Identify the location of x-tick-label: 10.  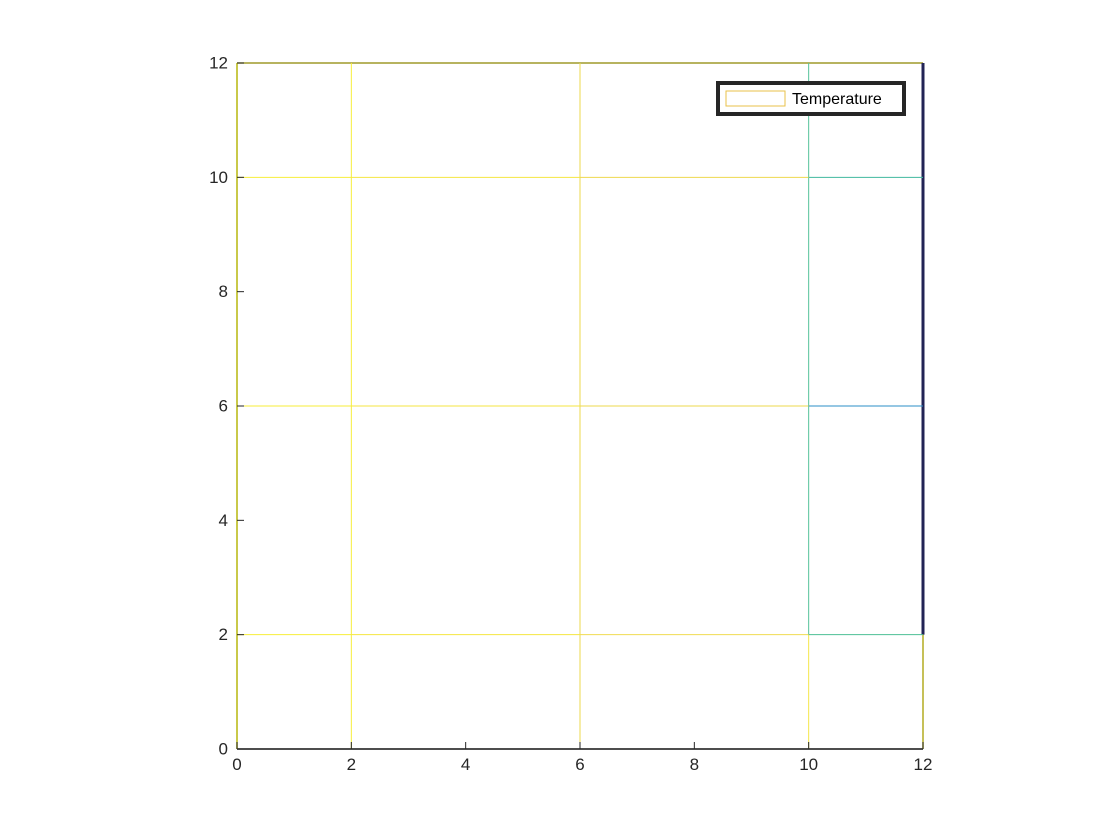
(808, 764).